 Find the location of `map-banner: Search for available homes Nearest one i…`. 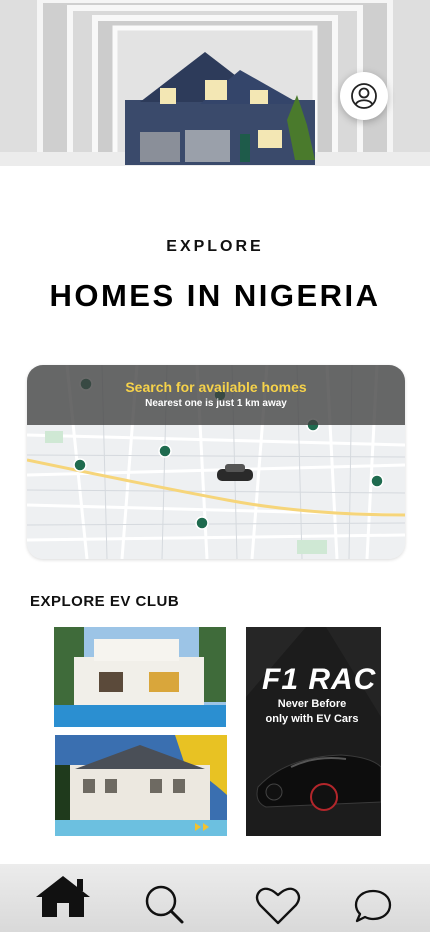

map-banner: Search for available homes Nearest one i… is located at coordinates (216, 395).